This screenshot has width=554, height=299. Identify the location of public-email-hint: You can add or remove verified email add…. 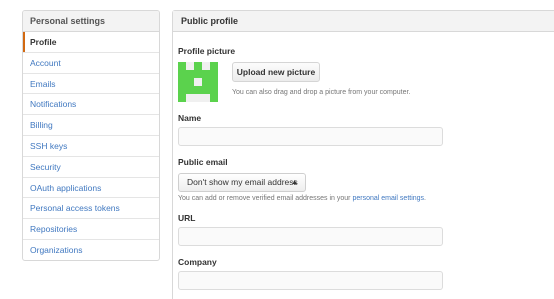
(302, 198).